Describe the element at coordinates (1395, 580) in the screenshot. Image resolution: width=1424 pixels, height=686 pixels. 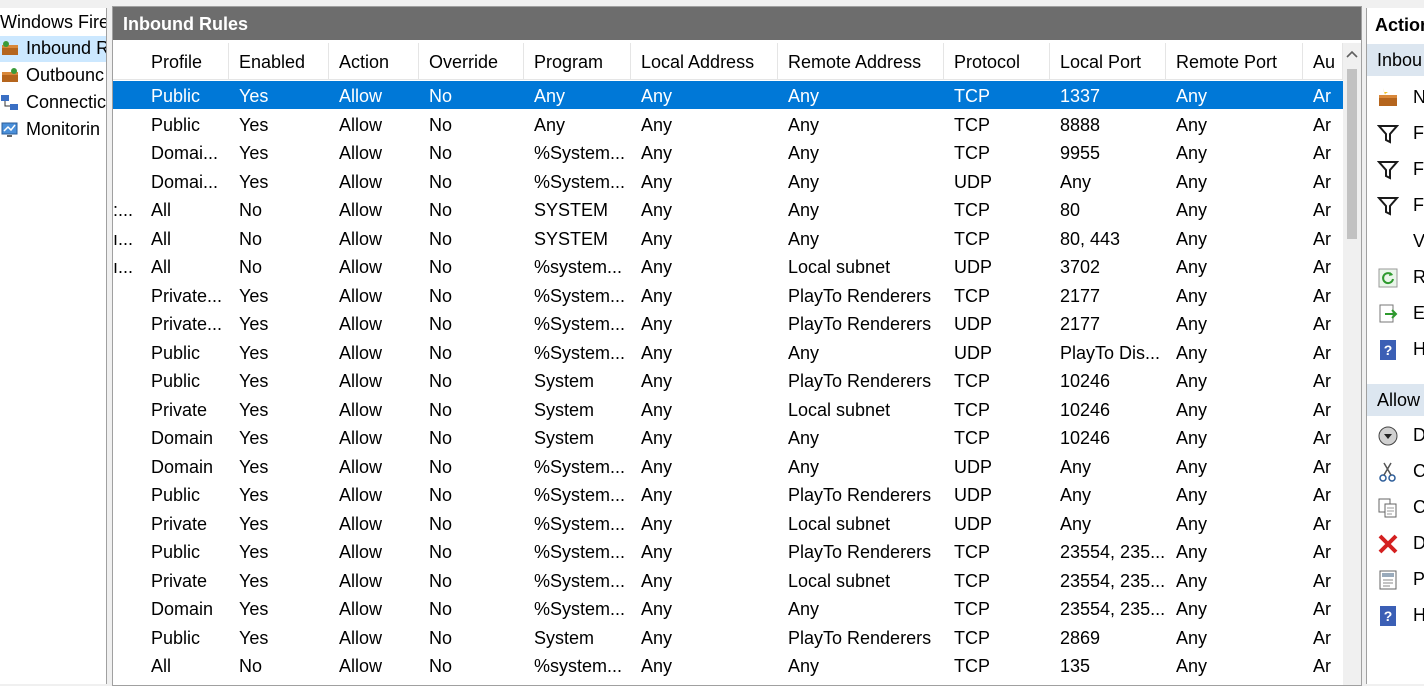
I see `action-item: P` at that location.